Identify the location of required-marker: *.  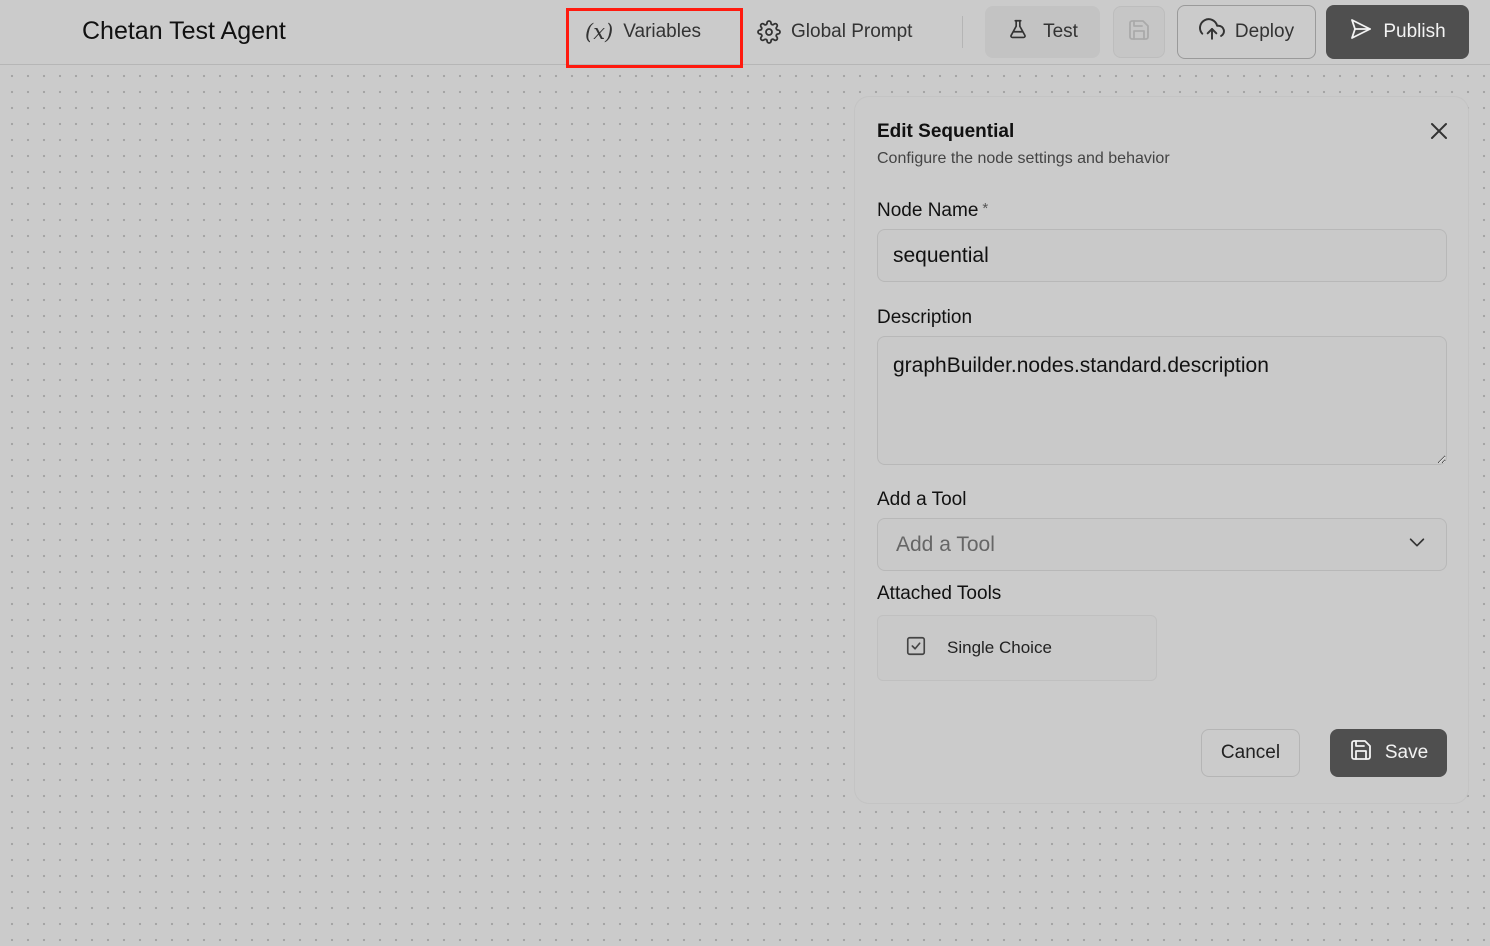
(985, 208).